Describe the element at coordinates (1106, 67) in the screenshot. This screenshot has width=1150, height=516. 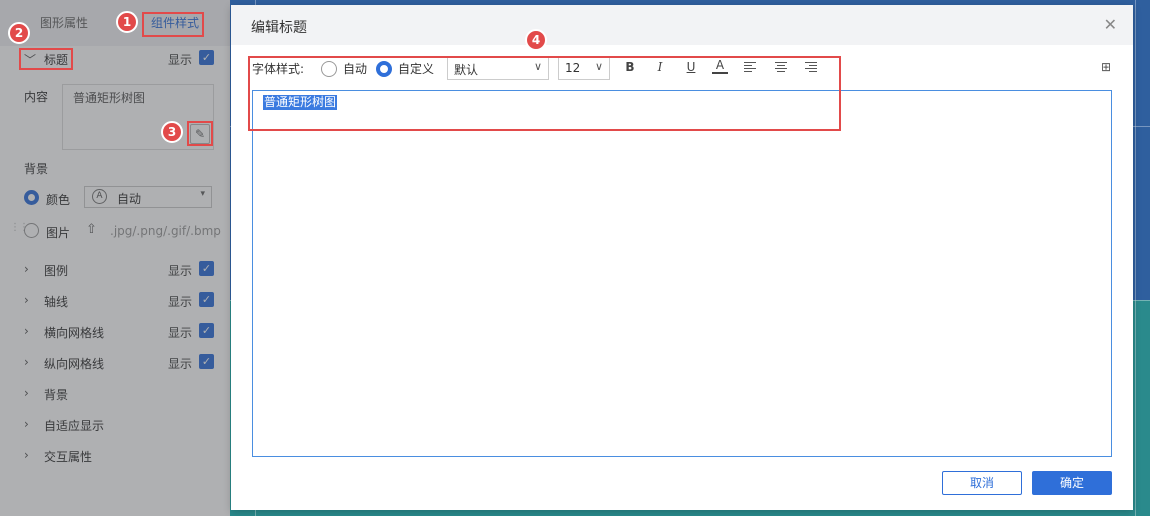
I see `source-code-icon: ⊞` at that location.